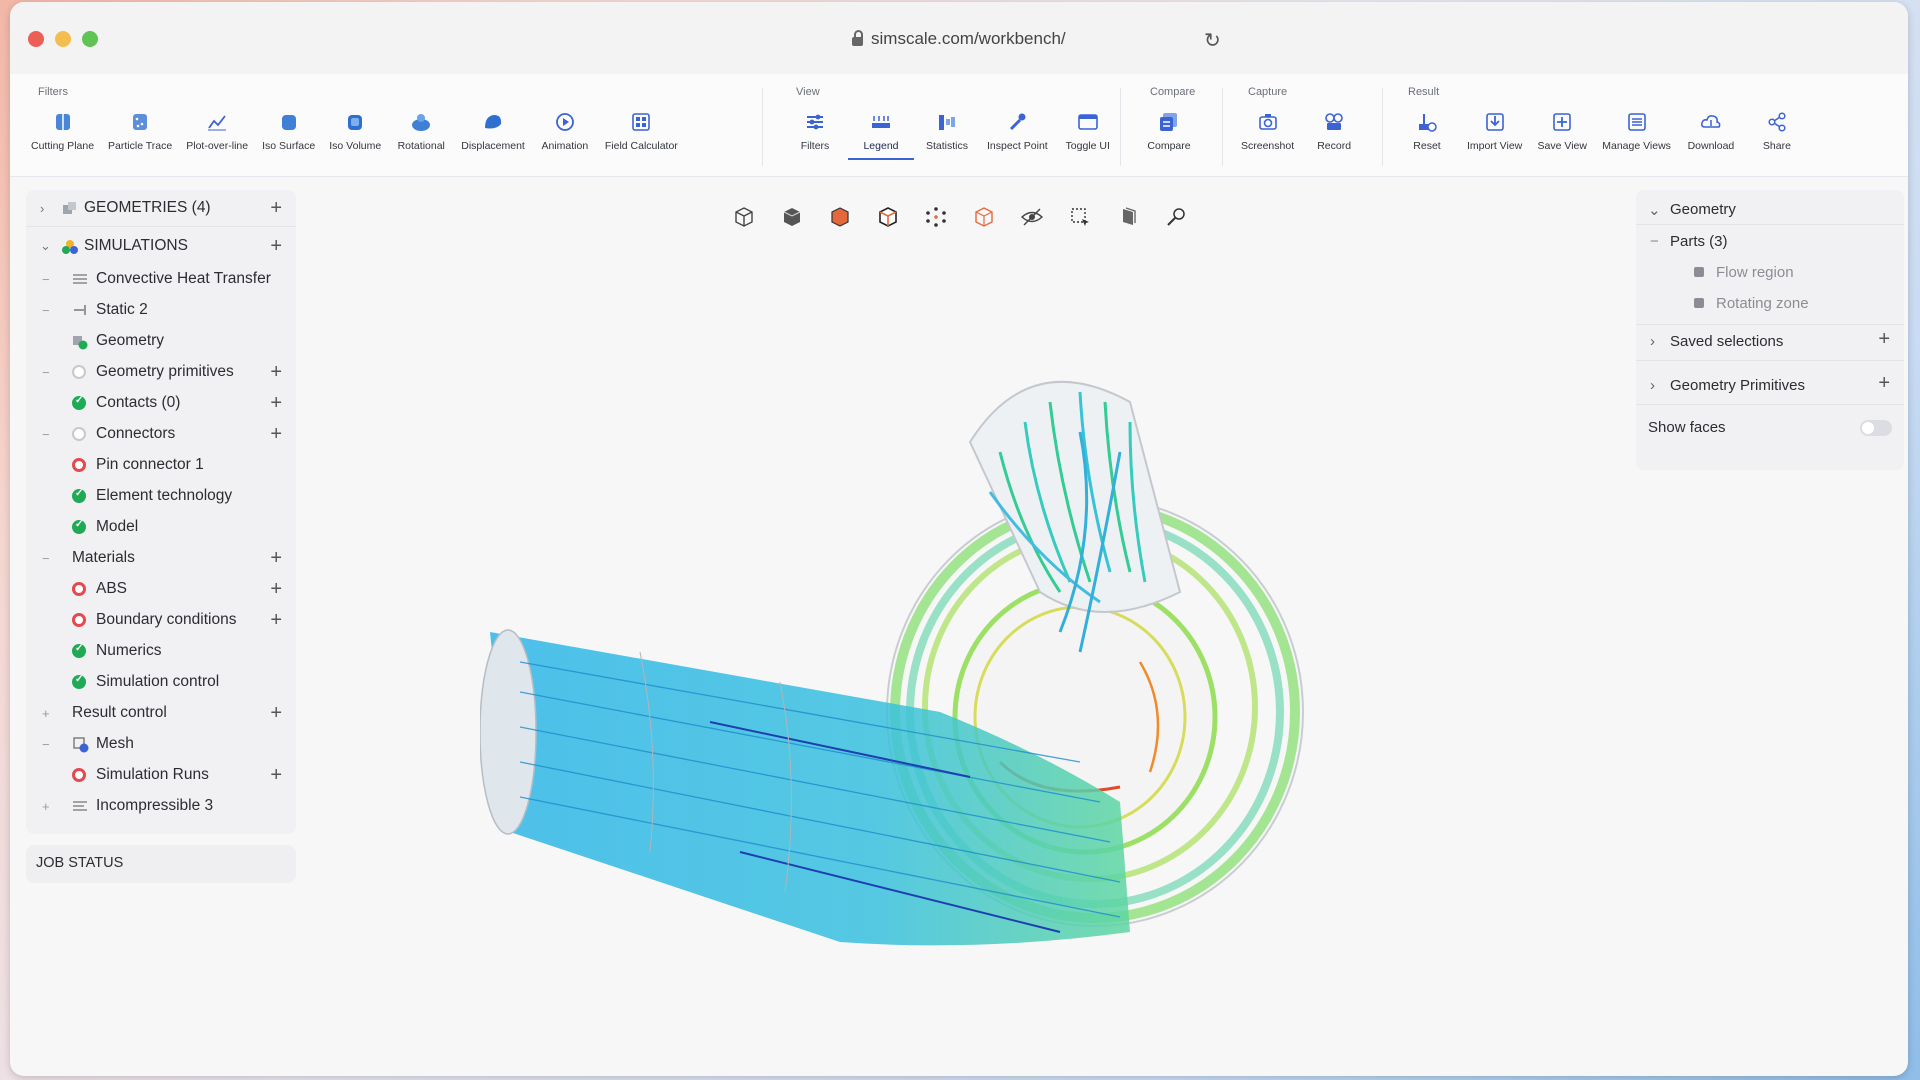  I want to click on tree-item-static-2: − Static 2, so click(161, 310).